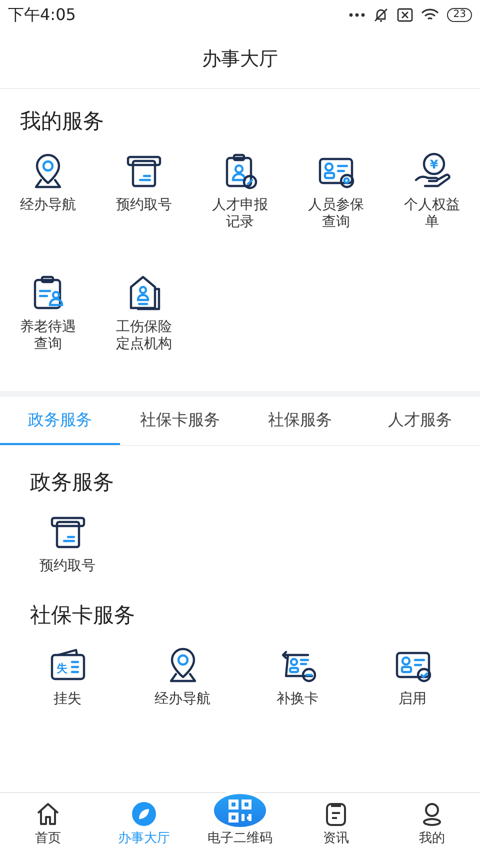 This screenshot has width=480, height=853. I want to click on nav-tab: 我的, so click(432, 823).